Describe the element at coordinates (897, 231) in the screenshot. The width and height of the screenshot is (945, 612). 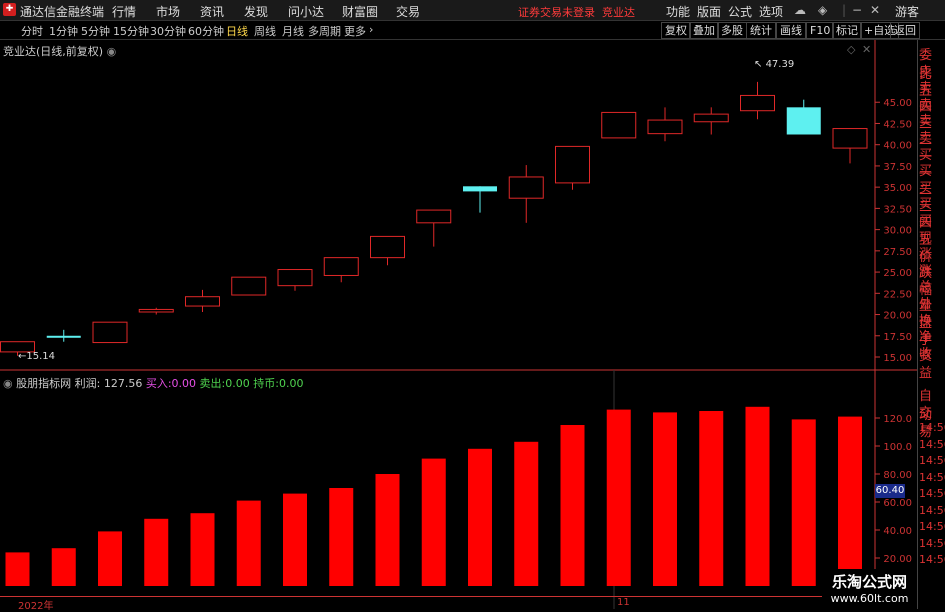
I see `price-tick-label: 30.00` at that location.